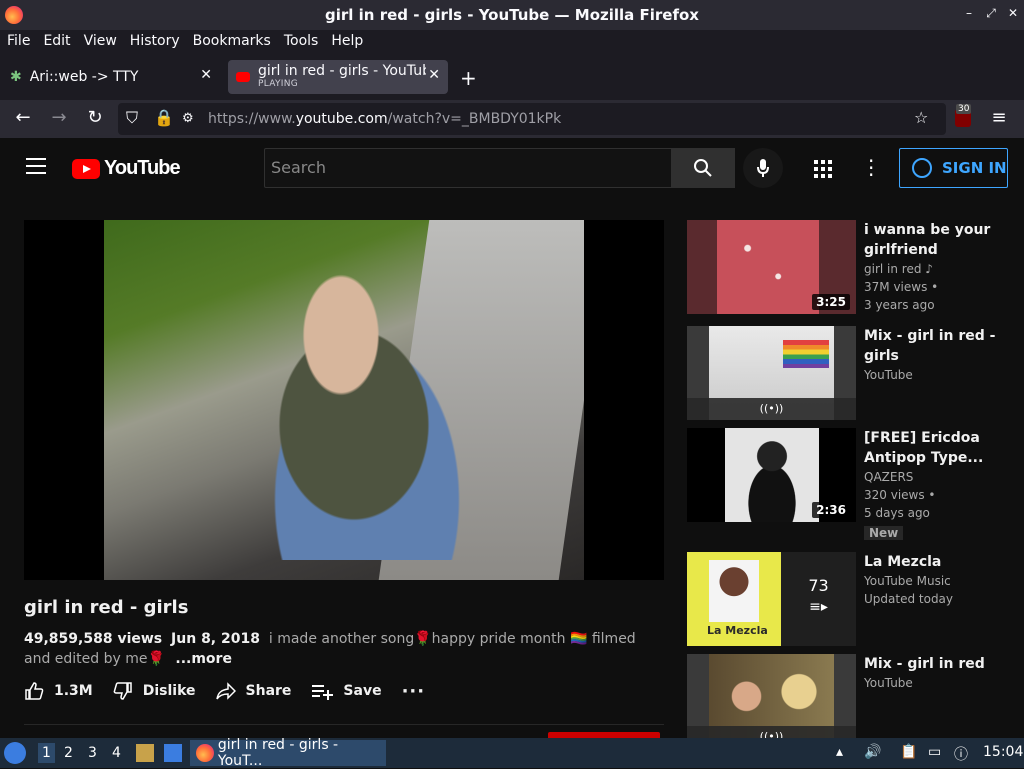 Image resolution: width=1024 pixels, height=769 pixels. What do you see at coordinates (164, 117) in the screenshot?
I see `lock-icon: 🔒` at bounding box center [164, 117].